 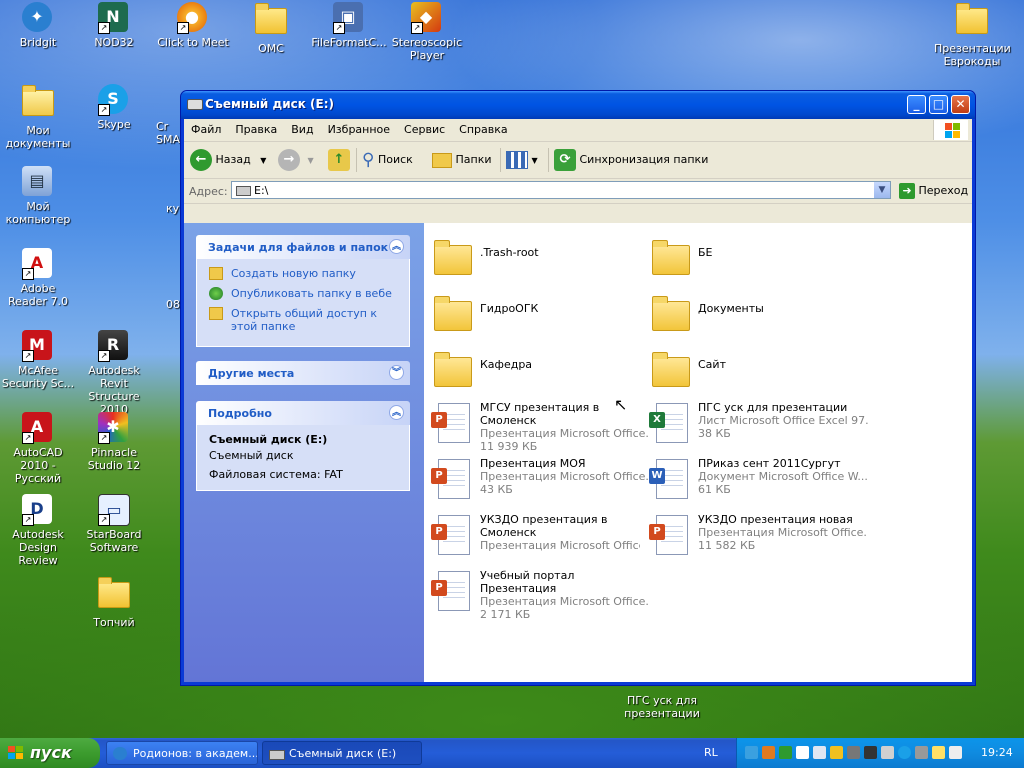 What do you see at coordinates (505, 614) in the screenshot?
I see `item-size: 2 171 КБ` at bounding box center [505, 614].